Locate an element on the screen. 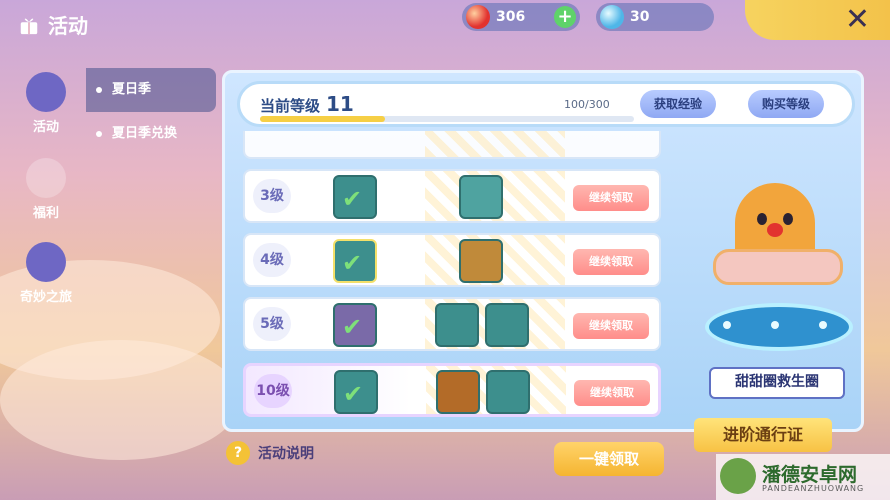 The width and height of the screenshot is (890, 500). level-badge: 4级 is located at coordinates (272, 260).